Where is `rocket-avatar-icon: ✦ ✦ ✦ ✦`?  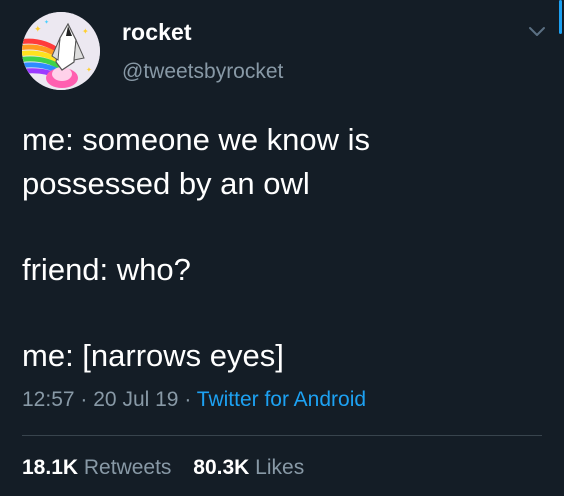
rocket-avatar-icon: ✦ ✦ ✦ ✦ is located at coordinates (61, 51).